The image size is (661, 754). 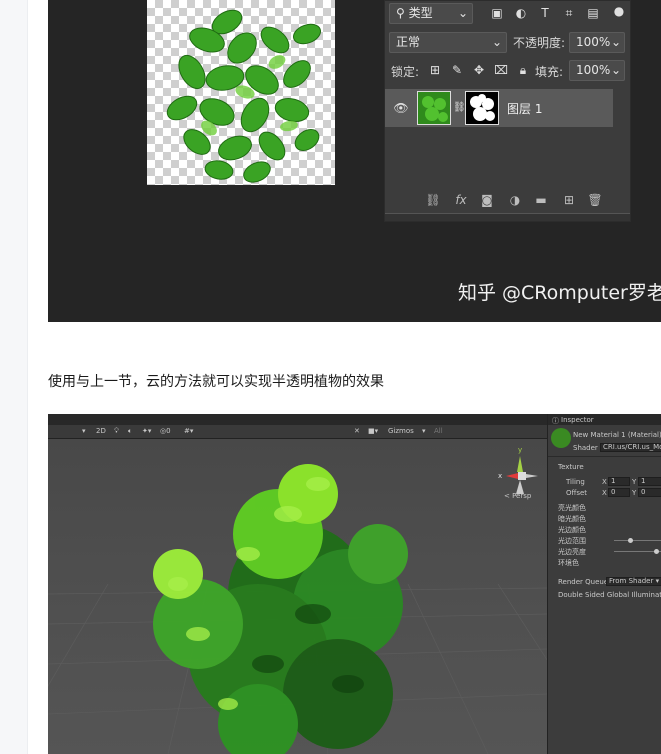 I want to click on layer-row: 👁︎ ⛓︎ 图层 1, so click(x=499, y=108).